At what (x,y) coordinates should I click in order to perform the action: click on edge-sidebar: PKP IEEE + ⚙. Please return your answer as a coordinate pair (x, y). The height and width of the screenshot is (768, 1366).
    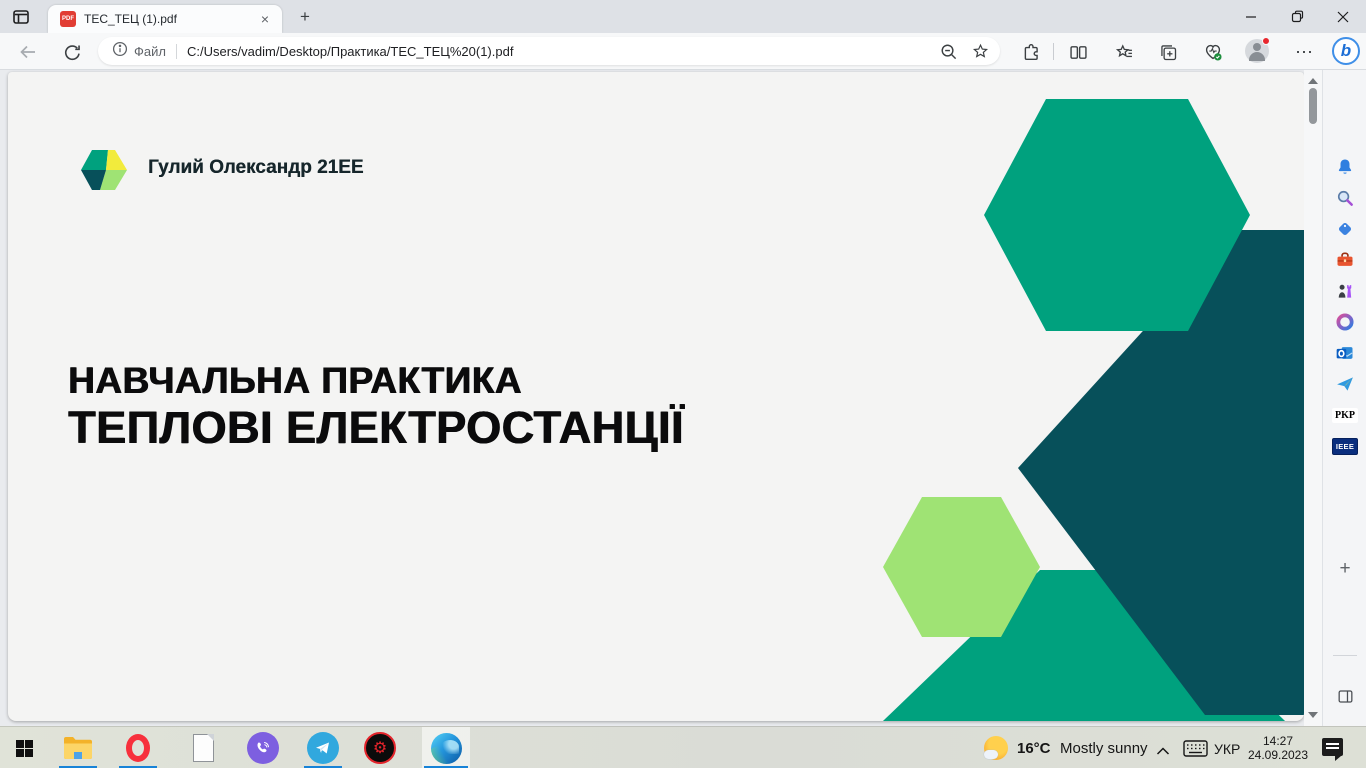
    Looking at the image, I should click on (1344, 419).